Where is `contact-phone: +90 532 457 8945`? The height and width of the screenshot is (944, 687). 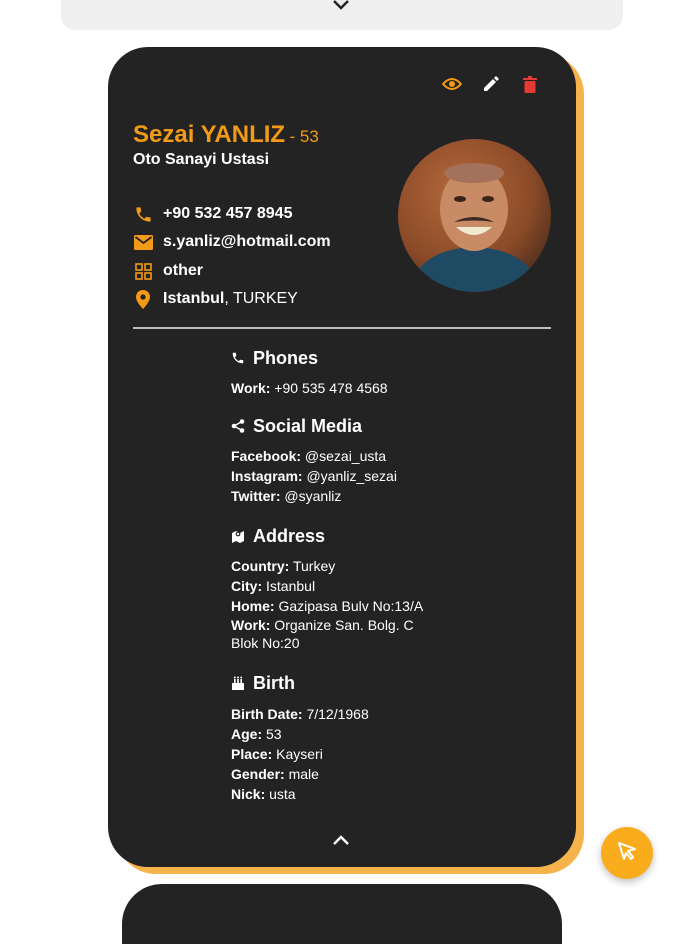 contact-phone: +90 532 457 8945 is located at coordinates (228, 213).